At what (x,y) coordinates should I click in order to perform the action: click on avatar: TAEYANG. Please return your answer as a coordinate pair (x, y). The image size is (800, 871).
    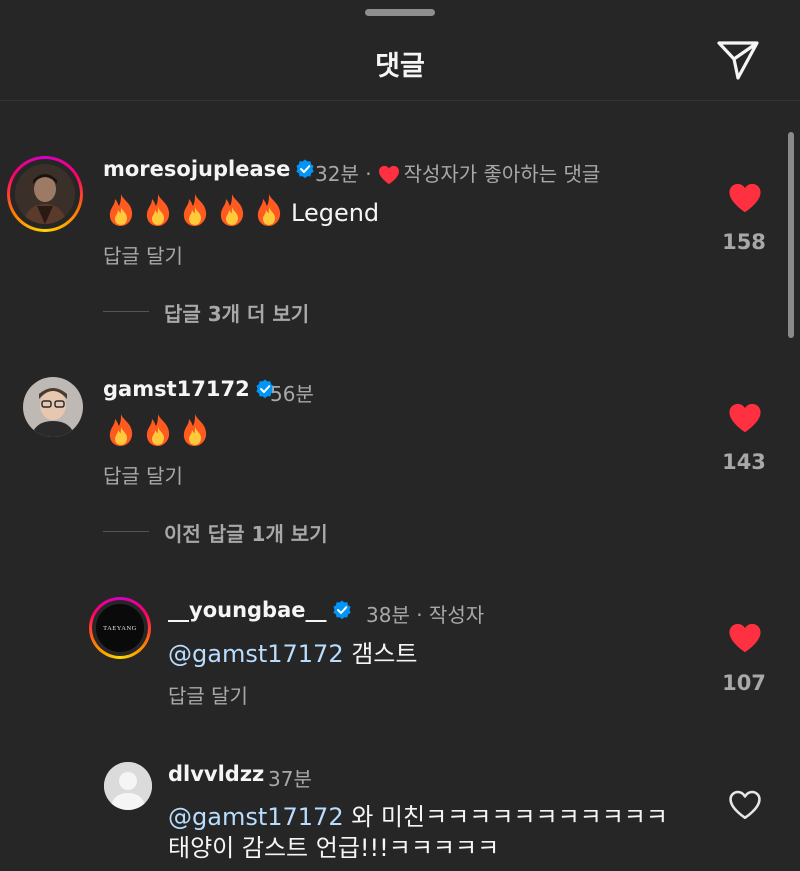
    Looking at the image, I should click on (120, 628).